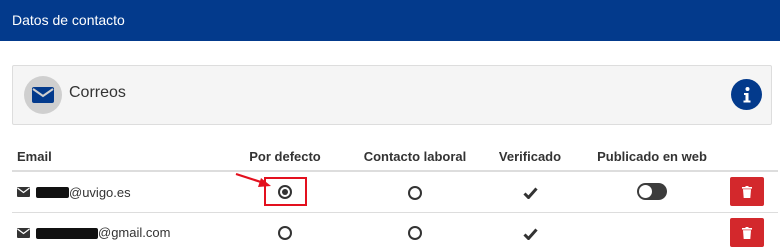  I want to click on column-header-actions, so click(747, 157).